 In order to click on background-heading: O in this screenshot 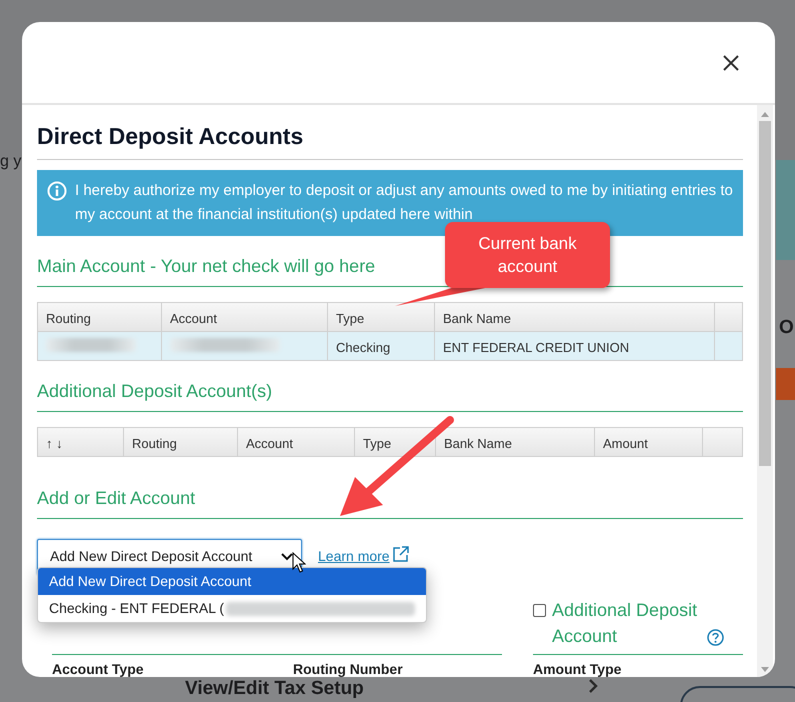, I will do `click(786, 328)`.